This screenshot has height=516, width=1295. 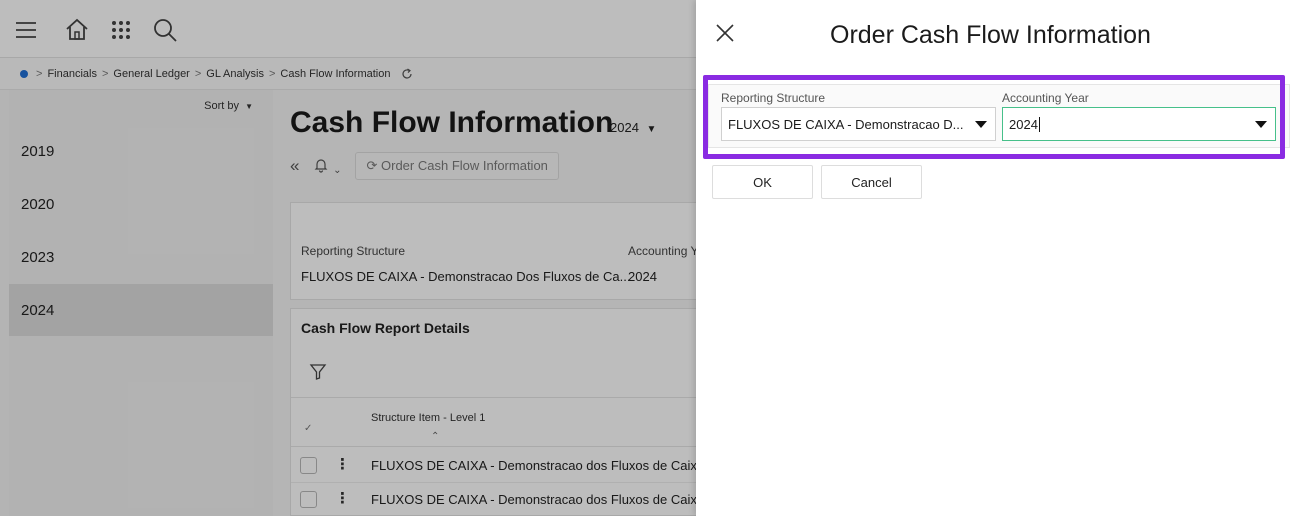 What do you see at coordinates (1039, 124) in the screenshot?
I see `text-cursor` at bounding box center [1039, 124].